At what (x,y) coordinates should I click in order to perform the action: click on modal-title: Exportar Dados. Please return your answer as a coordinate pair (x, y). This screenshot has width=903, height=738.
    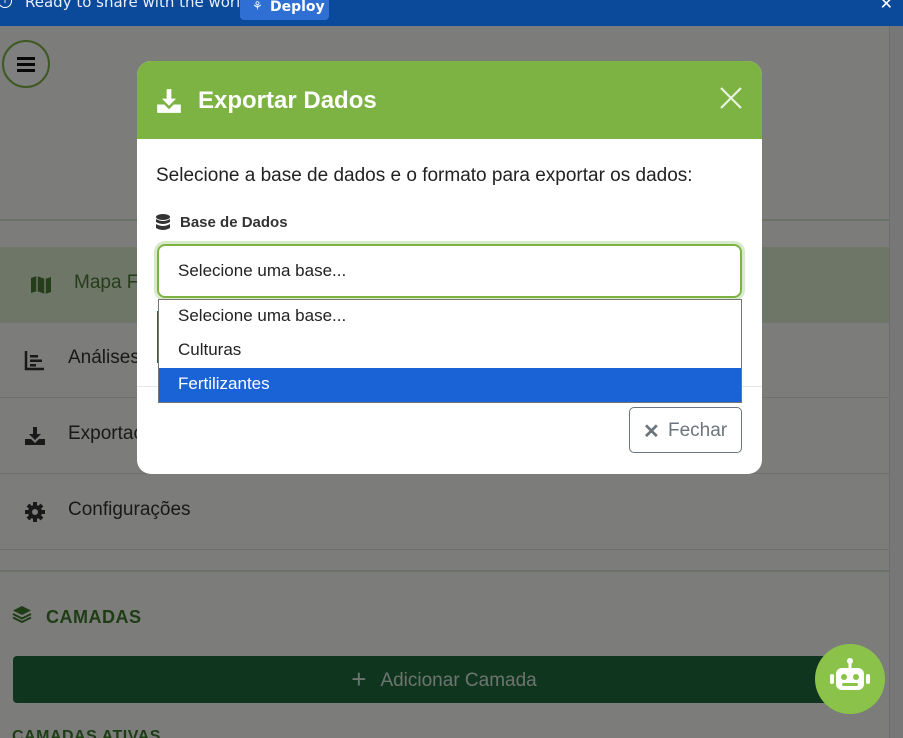
    Looking at the image, I should click on (287, 100).